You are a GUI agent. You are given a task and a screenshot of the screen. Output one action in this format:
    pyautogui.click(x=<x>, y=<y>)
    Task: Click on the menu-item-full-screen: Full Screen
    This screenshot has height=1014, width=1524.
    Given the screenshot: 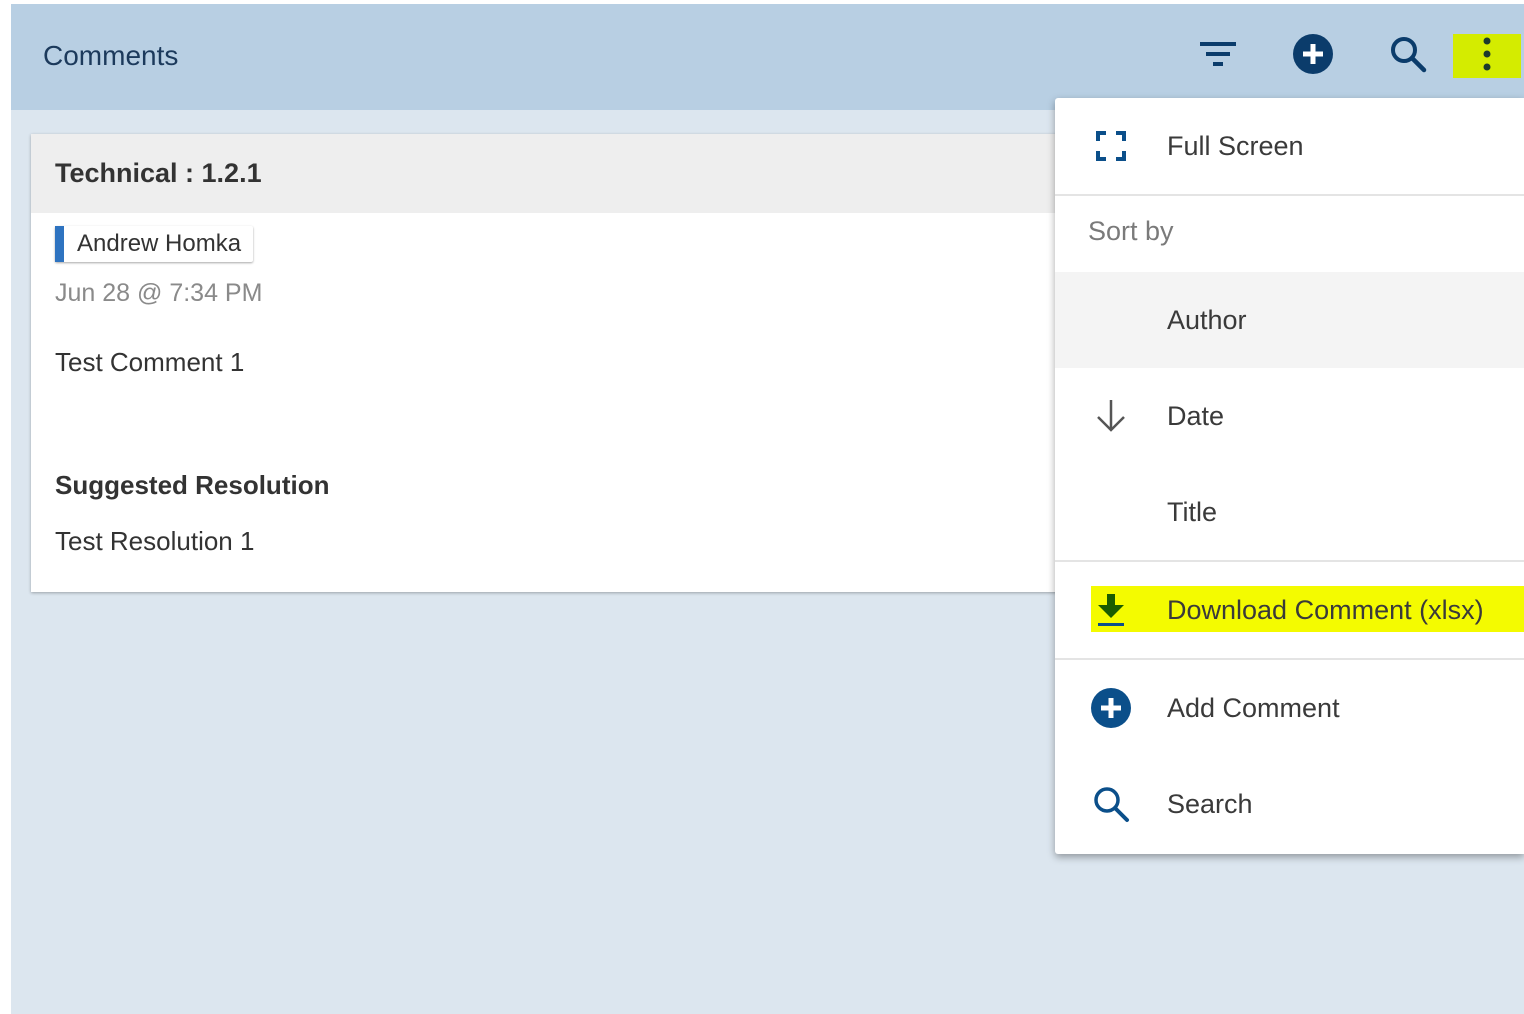 What is the action you would take?
    pyautogui.click(x=1289, y=146)
    